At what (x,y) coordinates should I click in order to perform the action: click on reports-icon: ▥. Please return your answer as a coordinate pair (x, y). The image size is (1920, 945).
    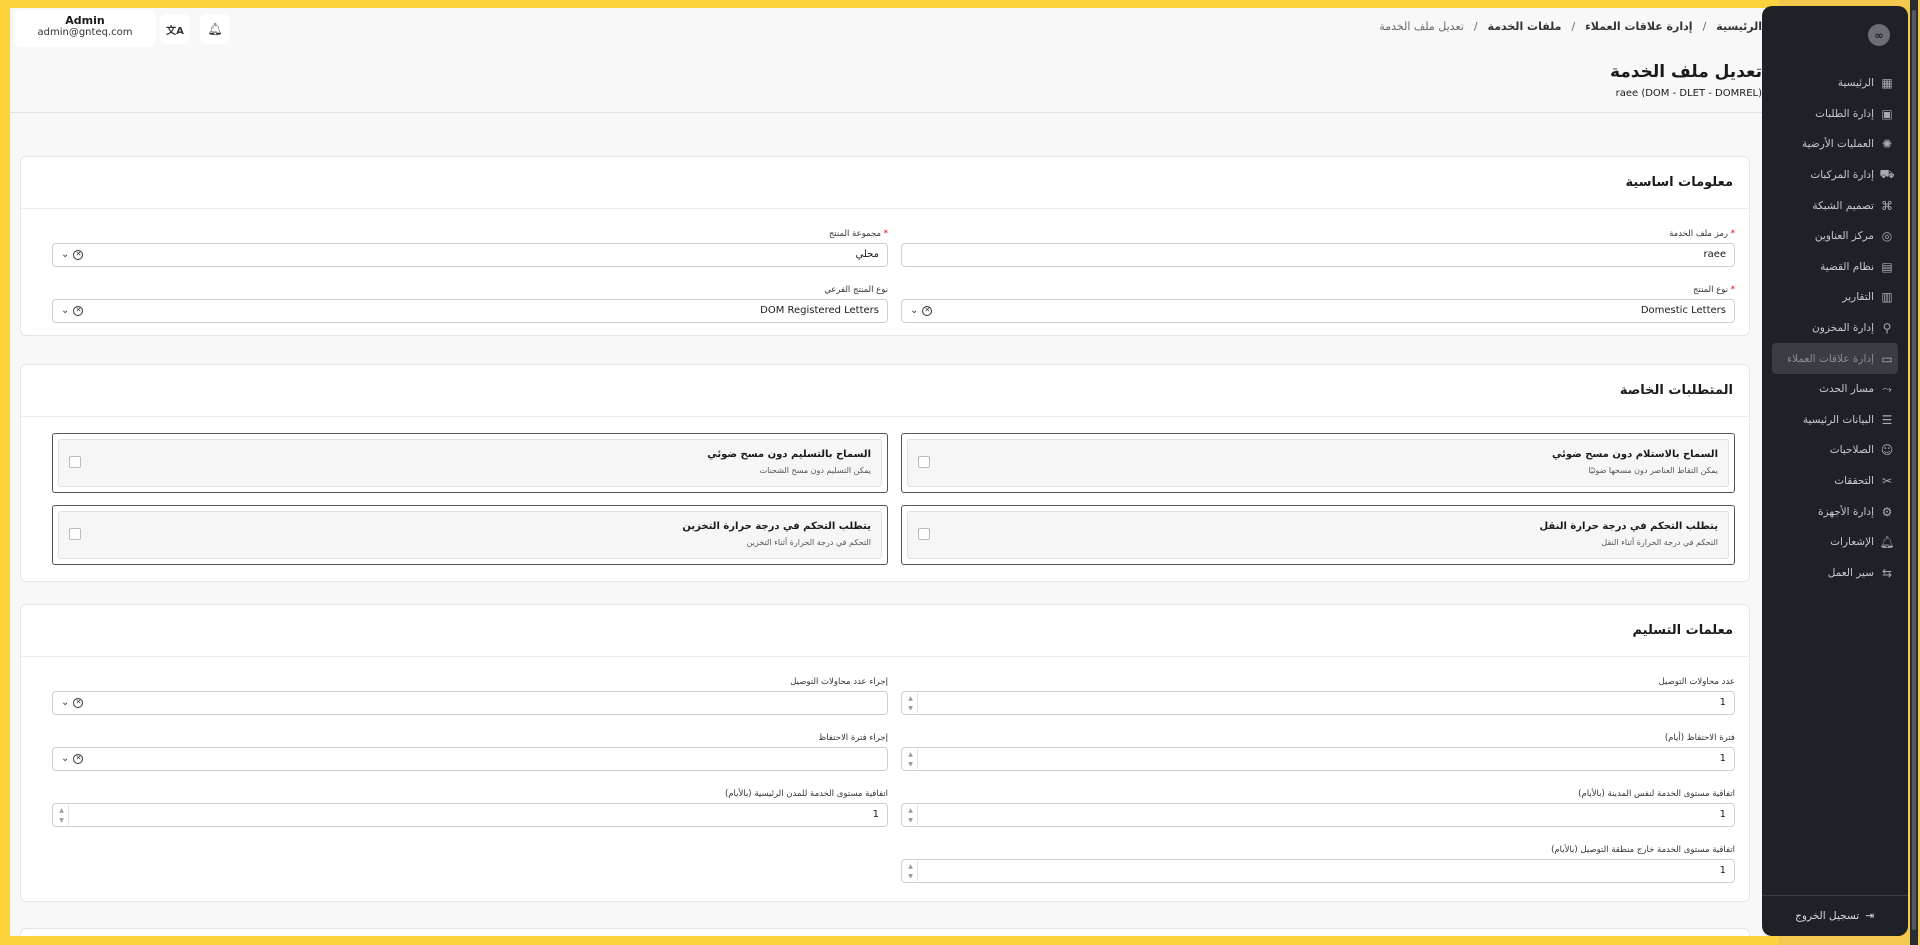
    Looking at the image, I should click on (1887, 297).